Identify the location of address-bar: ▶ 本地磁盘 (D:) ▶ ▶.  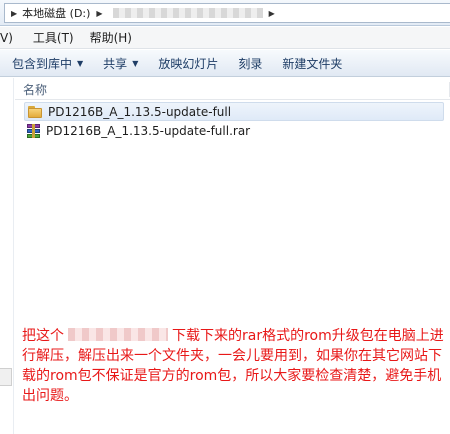
(225, 13).